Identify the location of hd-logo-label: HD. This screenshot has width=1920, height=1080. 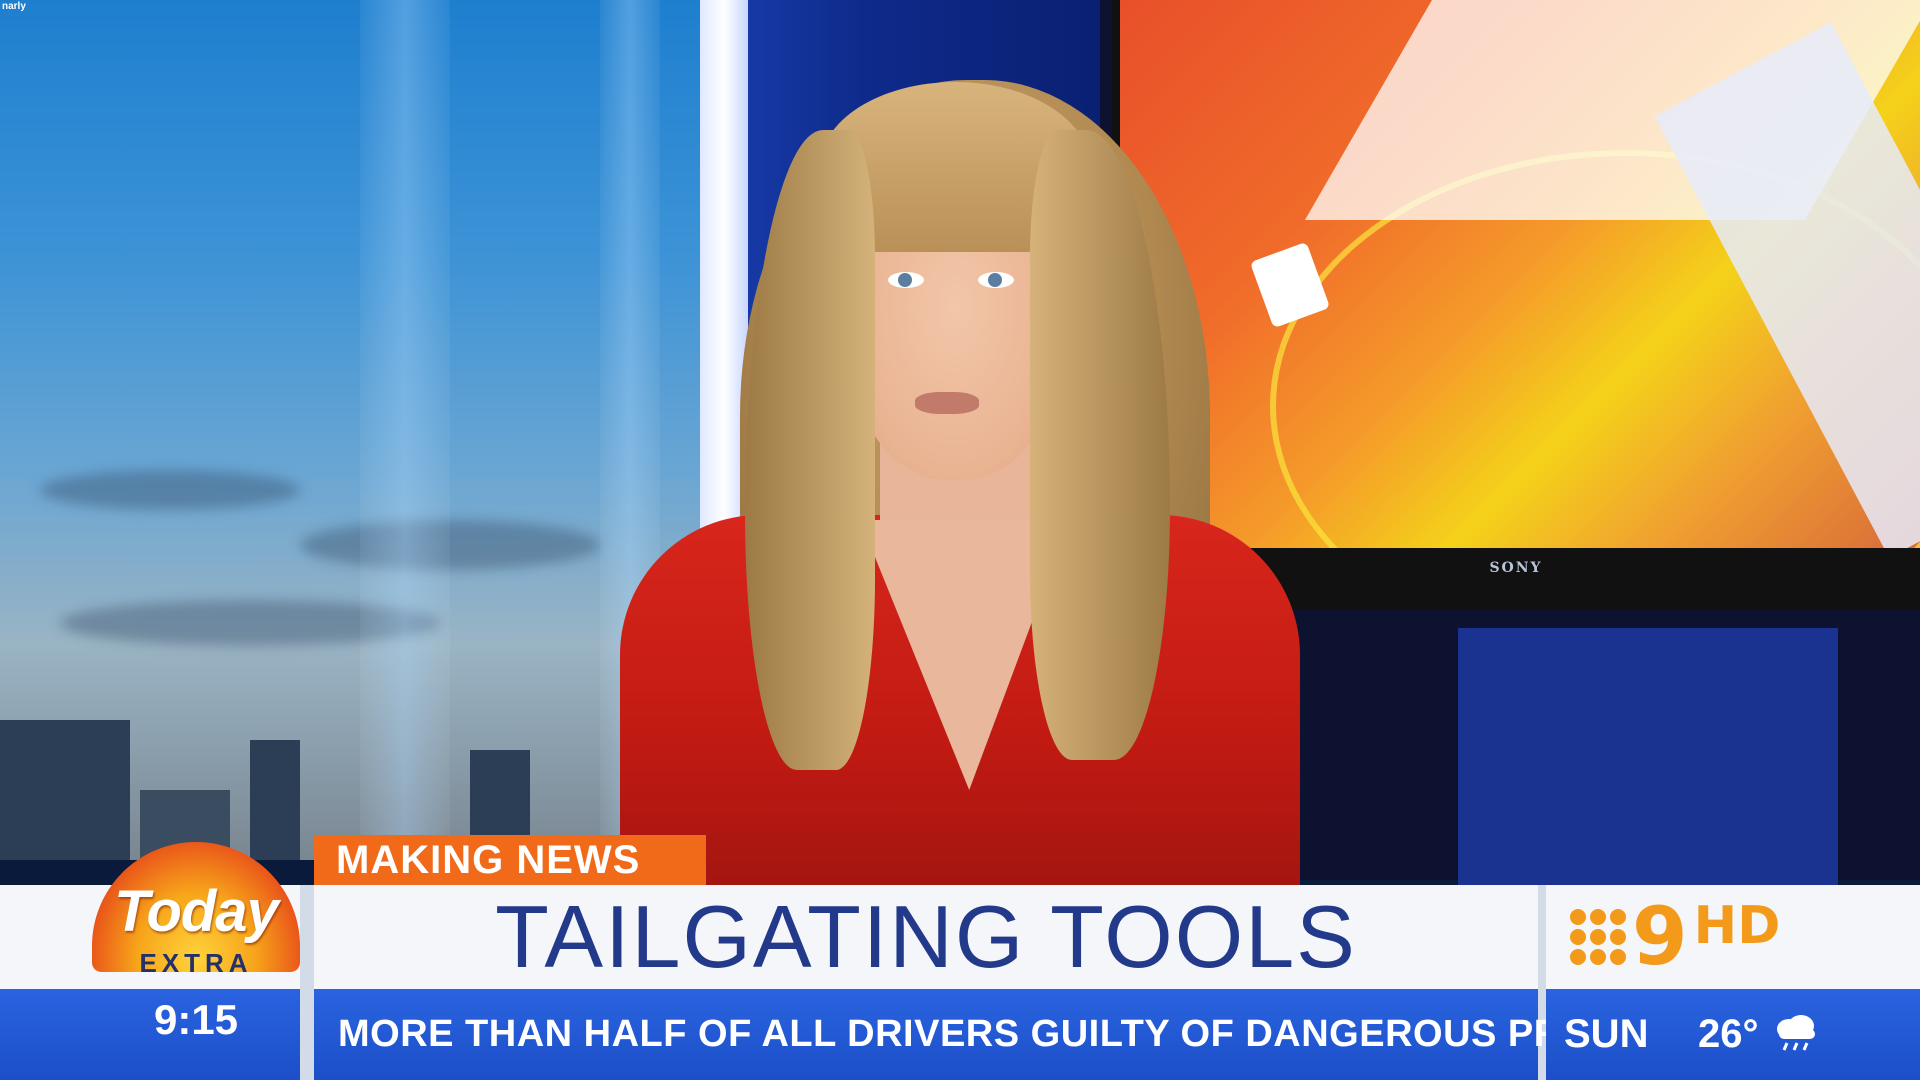
(1737, 926).